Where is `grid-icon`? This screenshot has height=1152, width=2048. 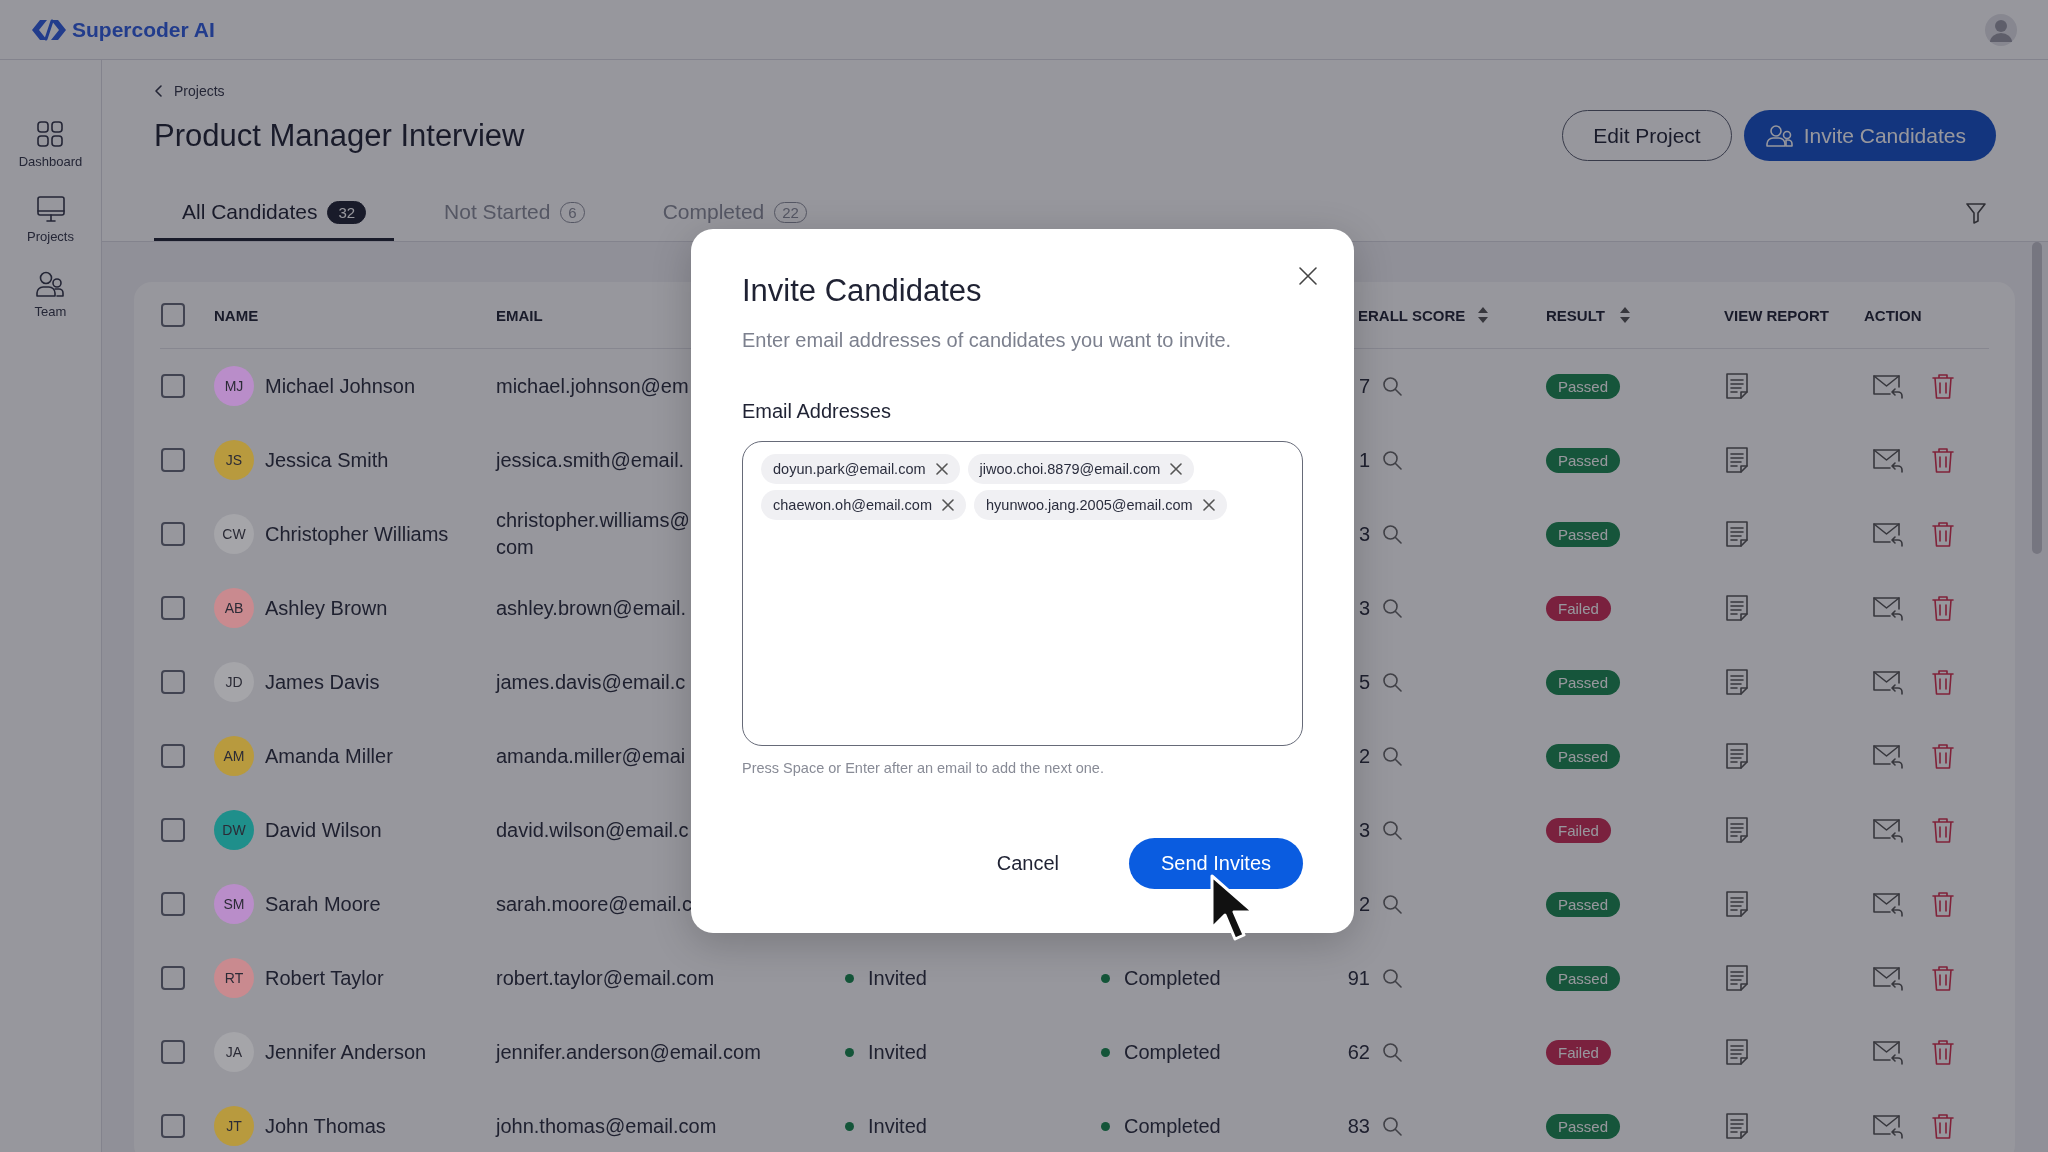
grid-icon is located at coordinates (50, 134).